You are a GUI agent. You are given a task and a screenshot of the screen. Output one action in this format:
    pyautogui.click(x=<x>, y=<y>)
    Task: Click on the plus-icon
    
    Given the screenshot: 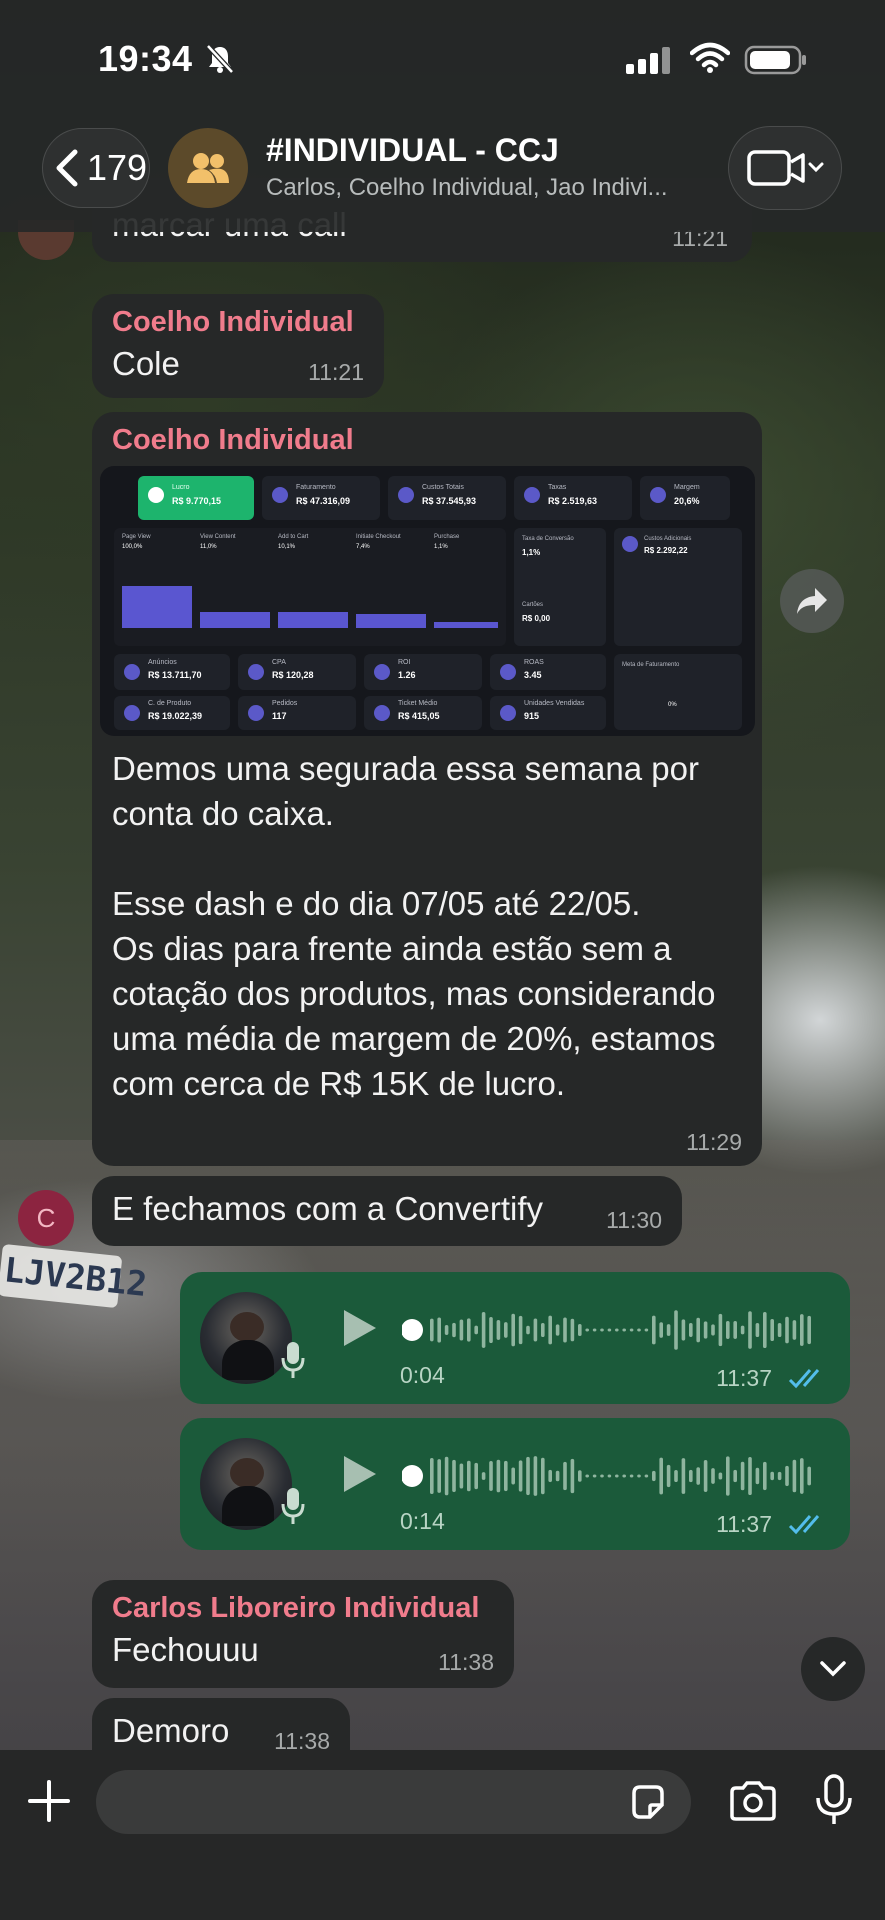 What is the action you would take?
    pyautogui.click(x=49, y=1801)
    